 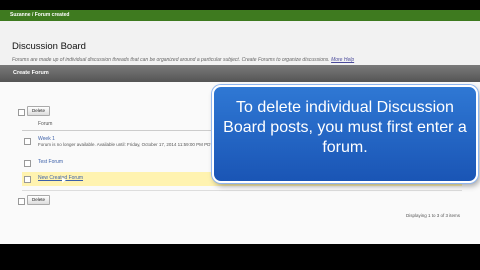 I want to click on column-header-forum: Forum, so click(x=45, y=124).